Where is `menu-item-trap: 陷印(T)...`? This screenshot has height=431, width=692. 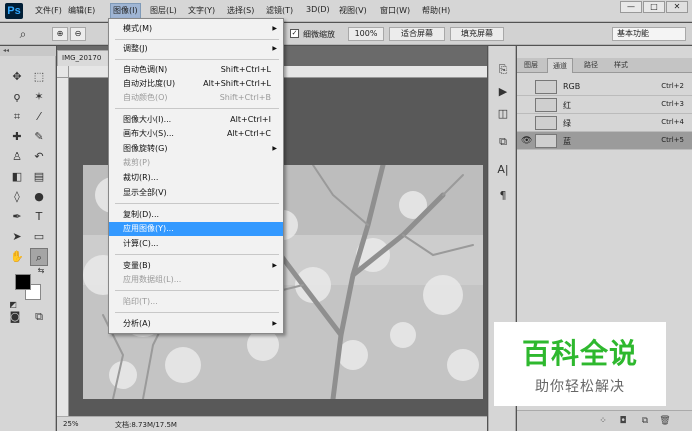 menu-item-trap: 陷印(T)... is located at coordinates (196, 302).